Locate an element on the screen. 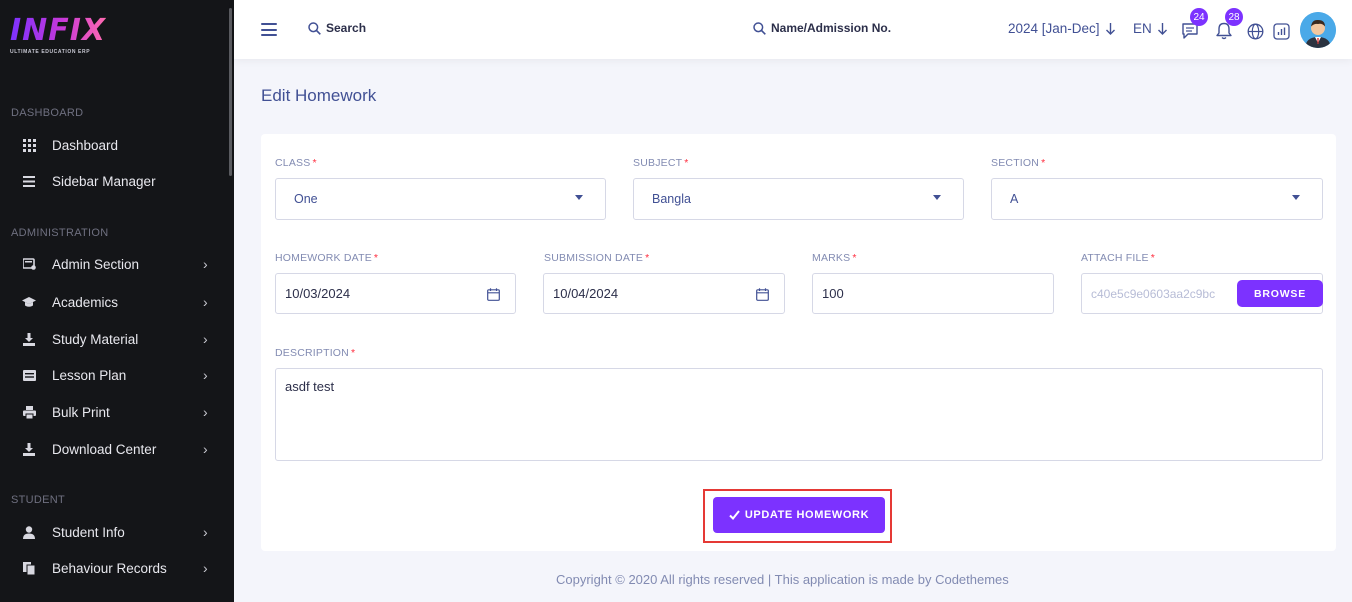 Image resolution: width=1352 pixels, height=602 pixels. sidebar-item-label: Student Info is located at coordinates (88, 532).